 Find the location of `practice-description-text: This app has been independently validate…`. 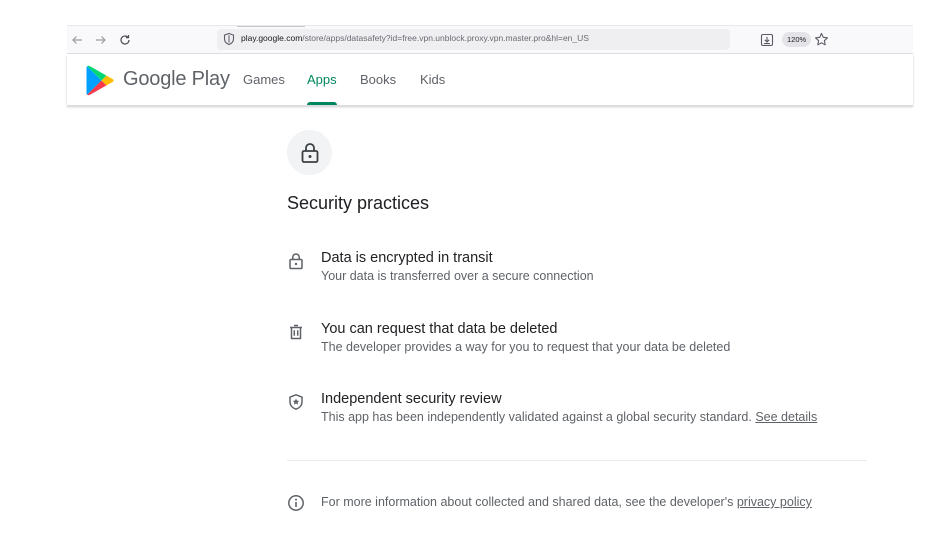

practice-description-text: This app has been independently validate… is located at coordinates (536, 417).